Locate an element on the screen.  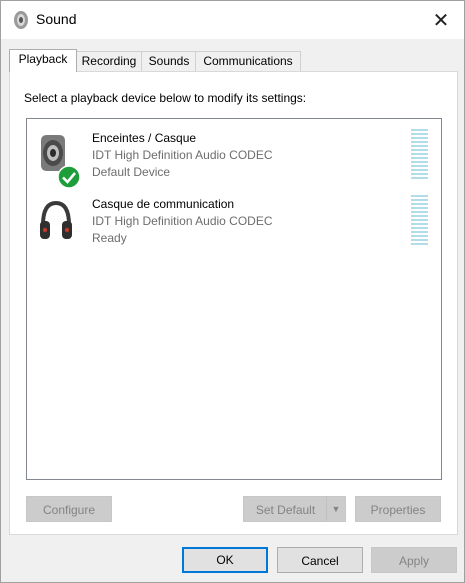
apply-label: Apply is located at coordinates (414, 561).